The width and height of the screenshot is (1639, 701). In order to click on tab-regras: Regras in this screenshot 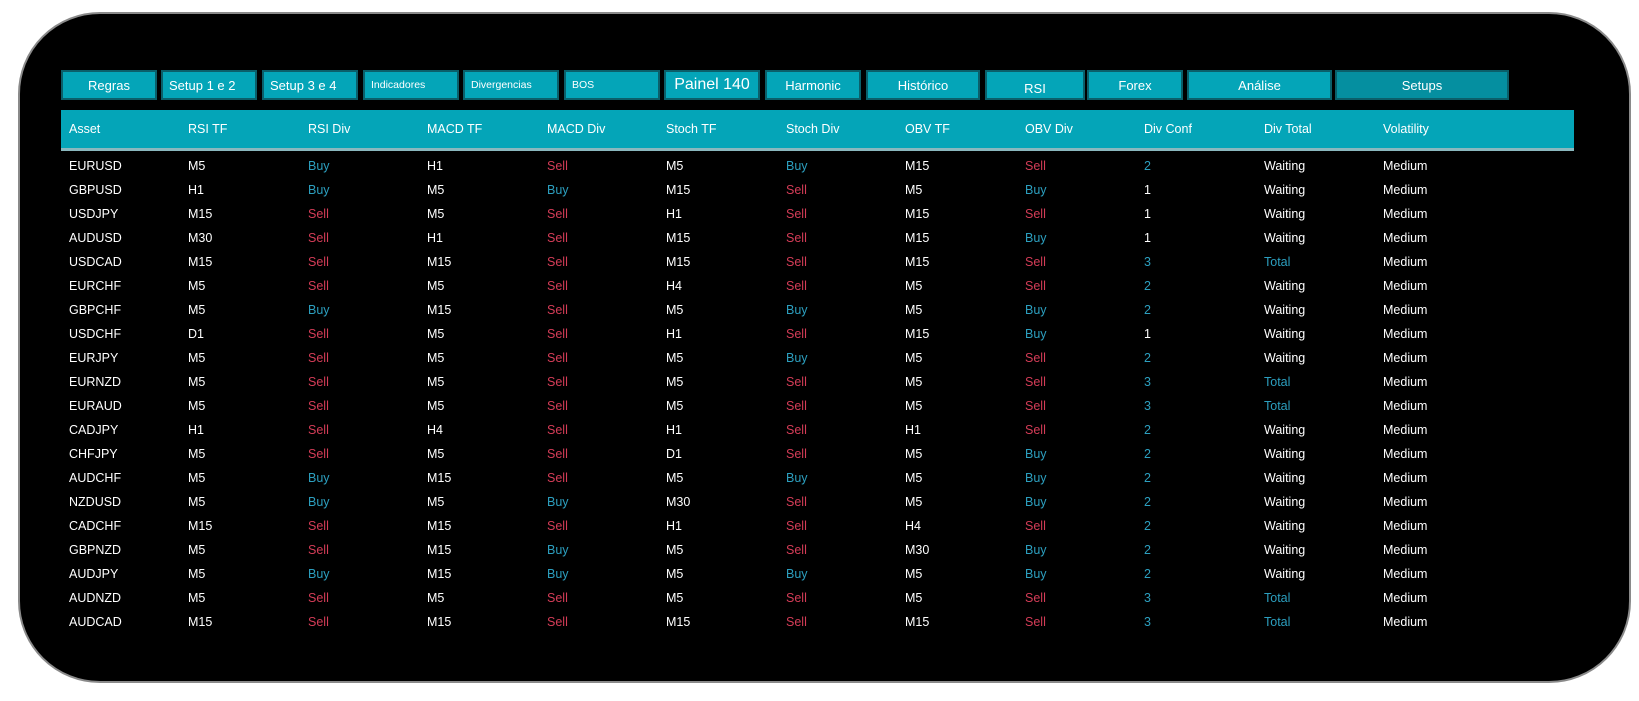, I will do `click(109, 85)`.